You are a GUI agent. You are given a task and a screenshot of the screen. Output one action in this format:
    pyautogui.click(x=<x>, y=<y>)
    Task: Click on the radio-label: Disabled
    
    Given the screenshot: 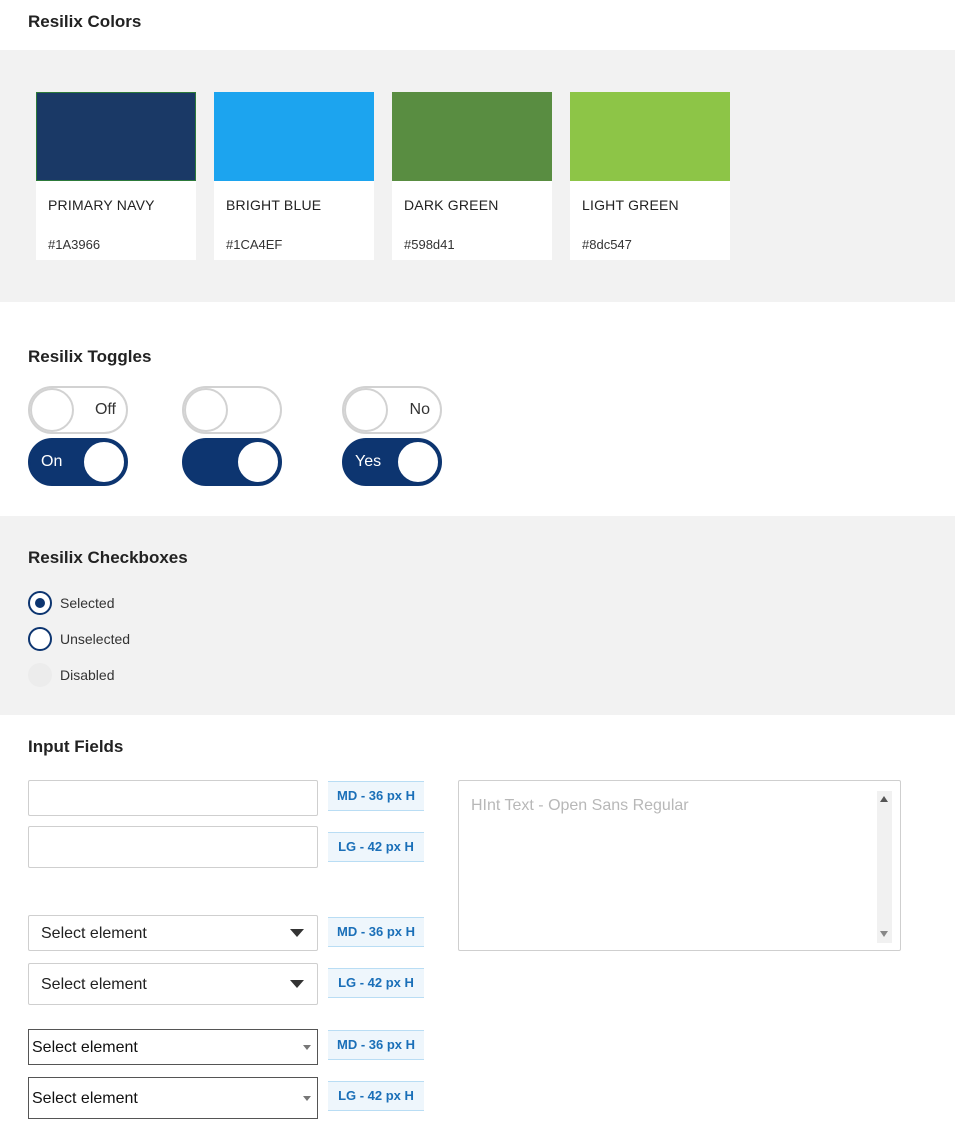 What is the action you would take?
    pyautogui.click(x=87, y=675)
    